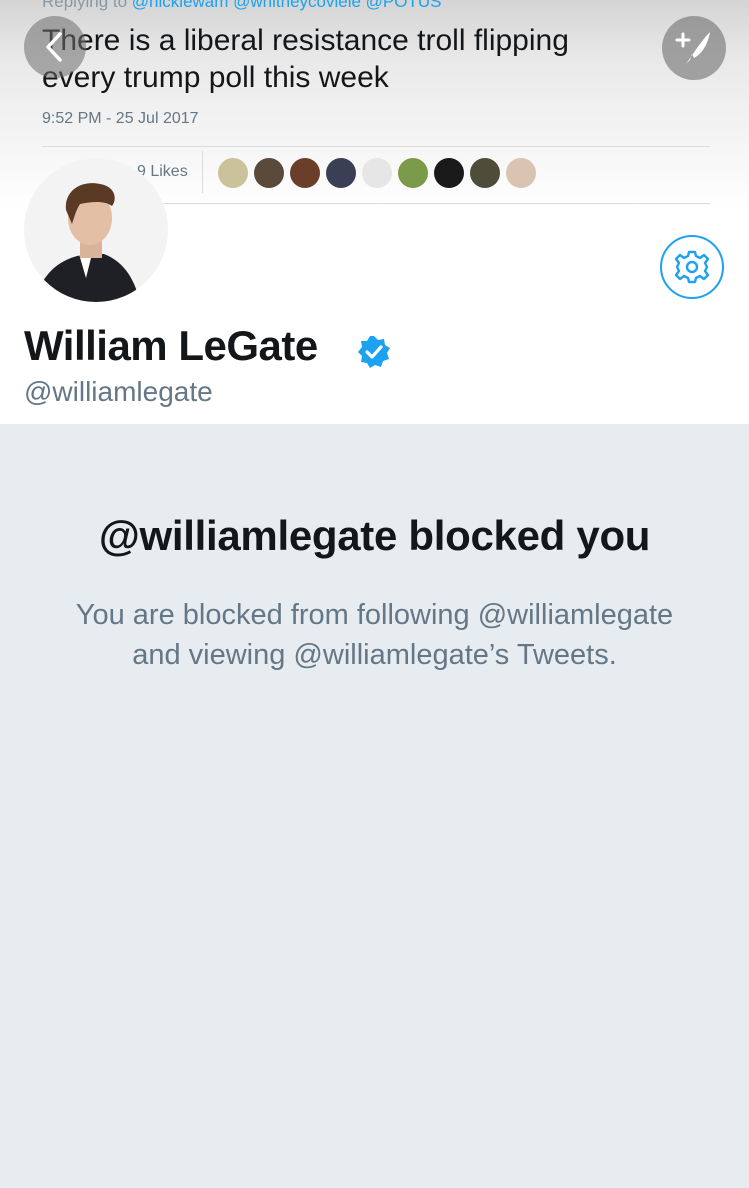  I want to click on compose-tweet-button, so click(694, 48).